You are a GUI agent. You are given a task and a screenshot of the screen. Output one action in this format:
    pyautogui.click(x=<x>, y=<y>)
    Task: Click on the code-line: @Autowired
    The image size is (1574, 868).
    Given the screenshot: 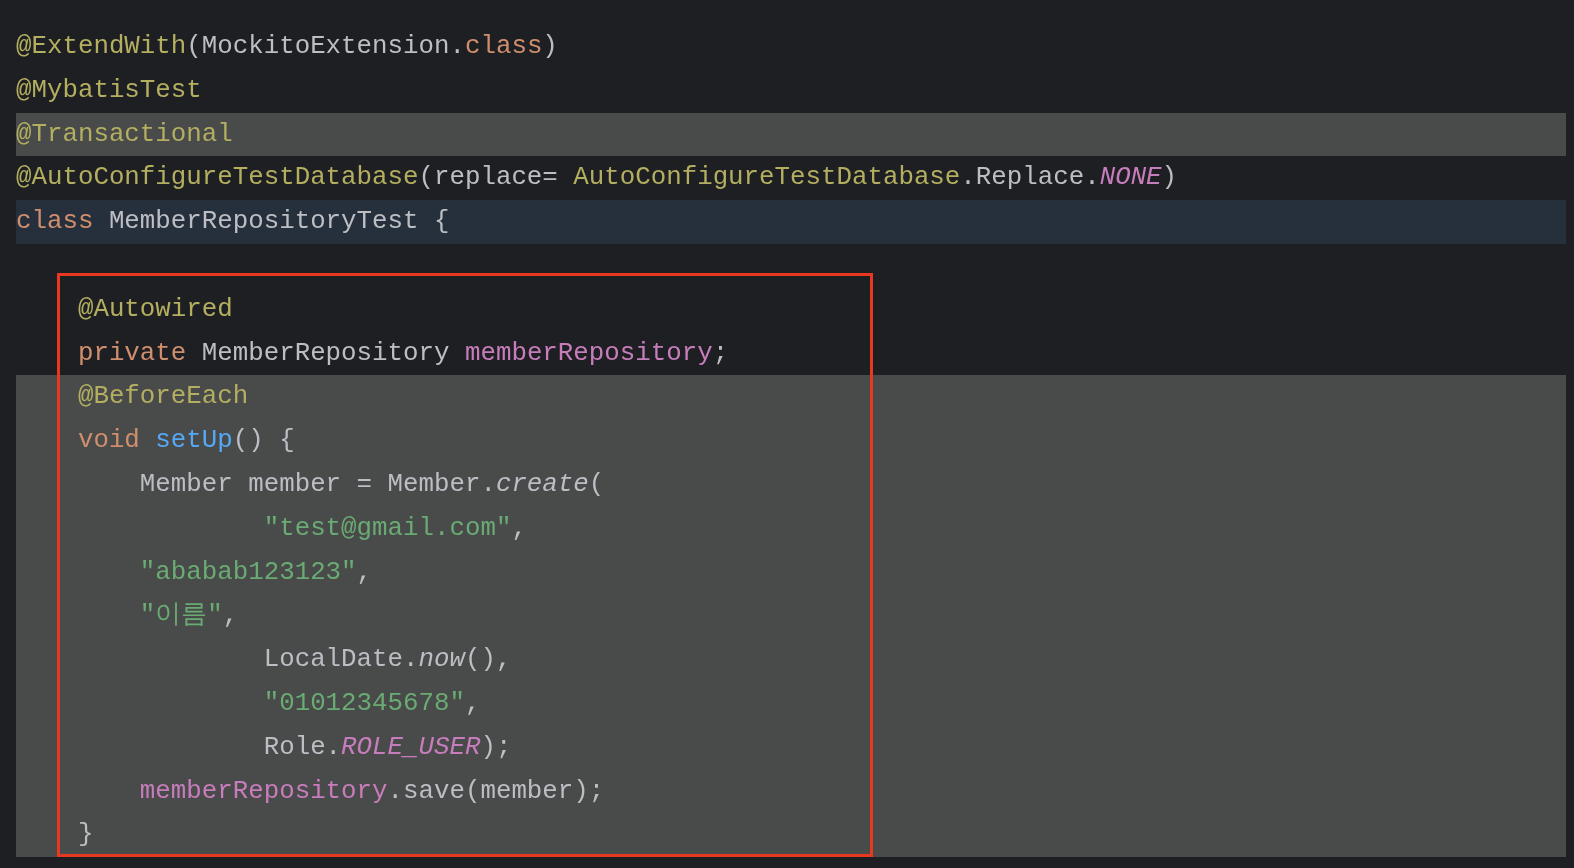 What is the action you would take?
    pyautogui.click(x=155, y=309)
    